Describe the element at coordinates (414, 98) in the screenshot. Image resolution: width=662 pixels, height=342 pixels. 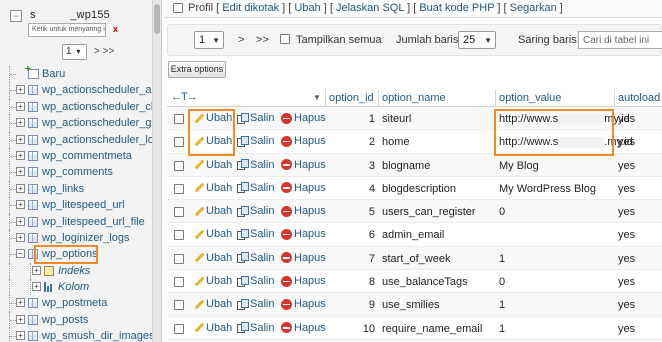
I see `column-header-option-name: option_name` at that location.